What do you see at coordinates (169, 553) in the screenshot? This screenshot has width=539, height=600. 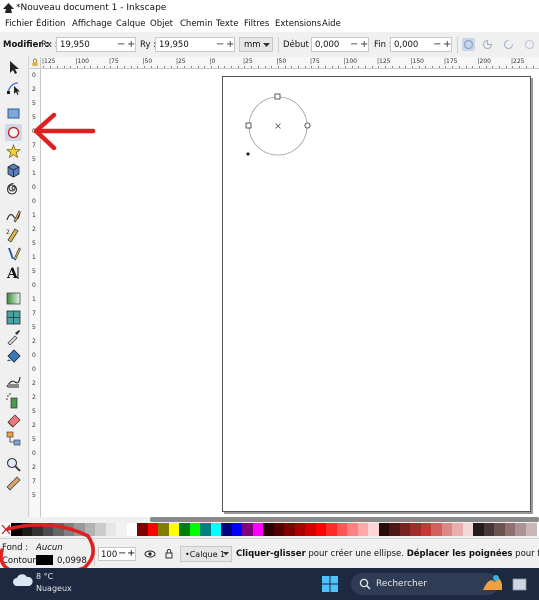 I see `lock-icon` at bounding box center [169, 553].